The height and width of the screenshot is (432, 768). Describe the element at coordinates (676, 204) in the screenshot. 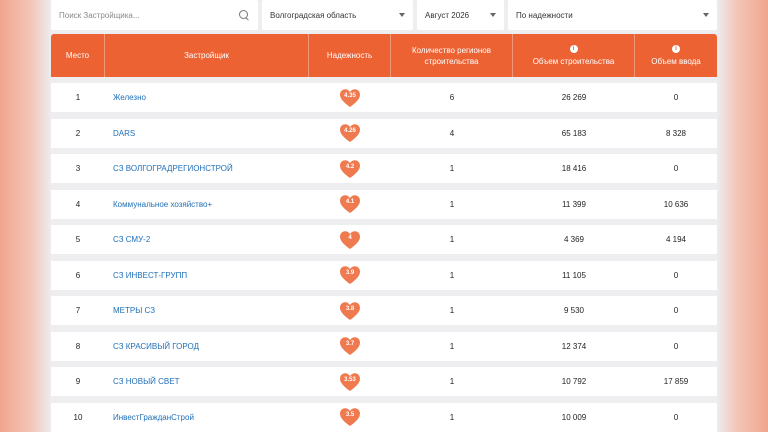

I see `commissioning-volume: 10 636` at that location.